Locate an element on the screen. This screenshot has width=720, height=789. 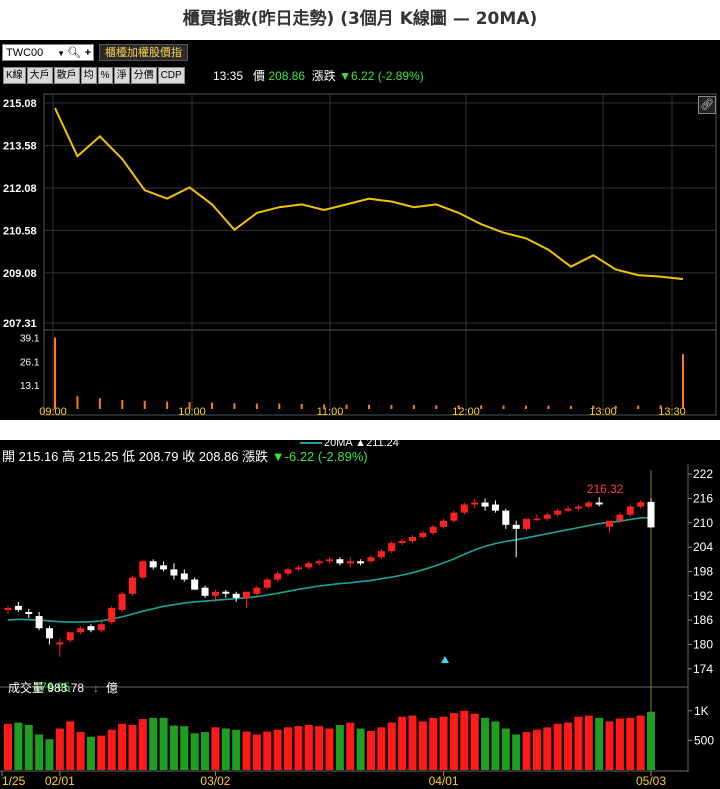
volume-unit: 億 is located at coordinates (112, 688).